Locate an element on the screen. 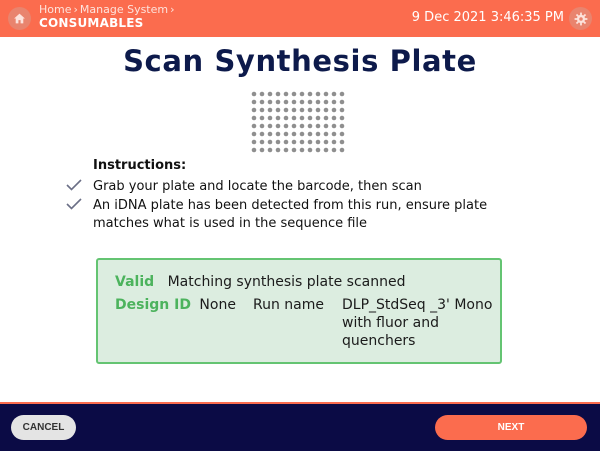  page-title: Scan Synthesis Plate is located at coordinates (300, 61).